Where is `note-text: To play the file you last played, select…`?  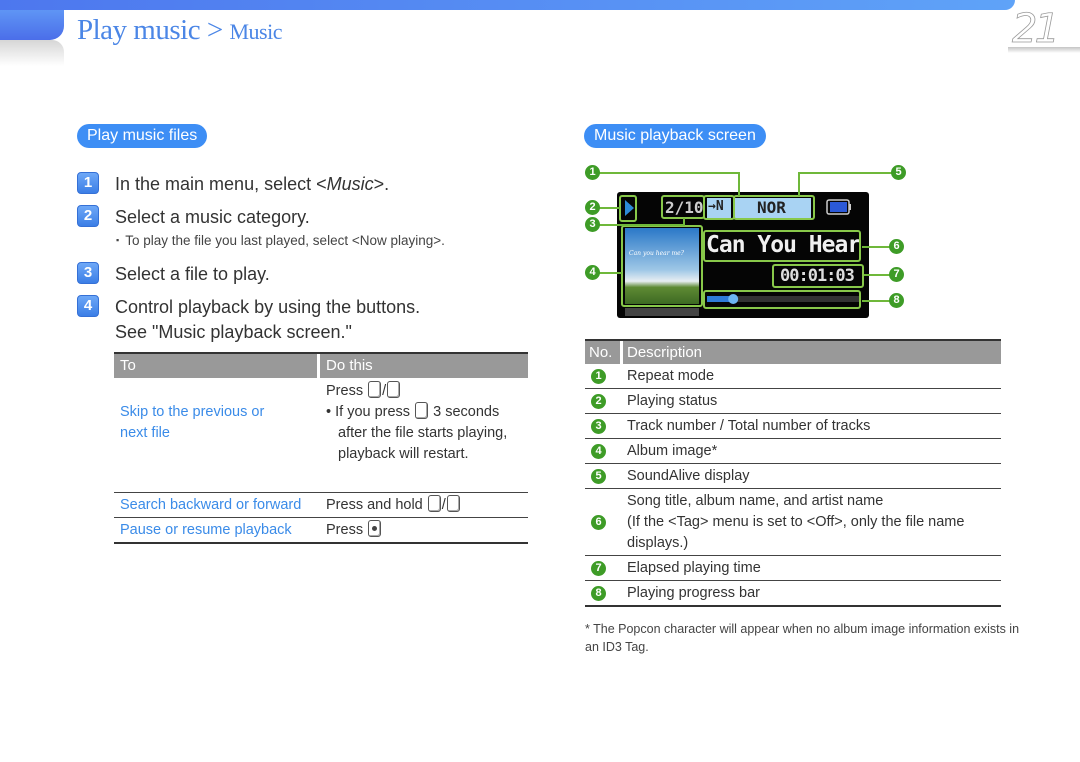
note-text: To play the file you last played, select… is located at coordinates (285, 240).